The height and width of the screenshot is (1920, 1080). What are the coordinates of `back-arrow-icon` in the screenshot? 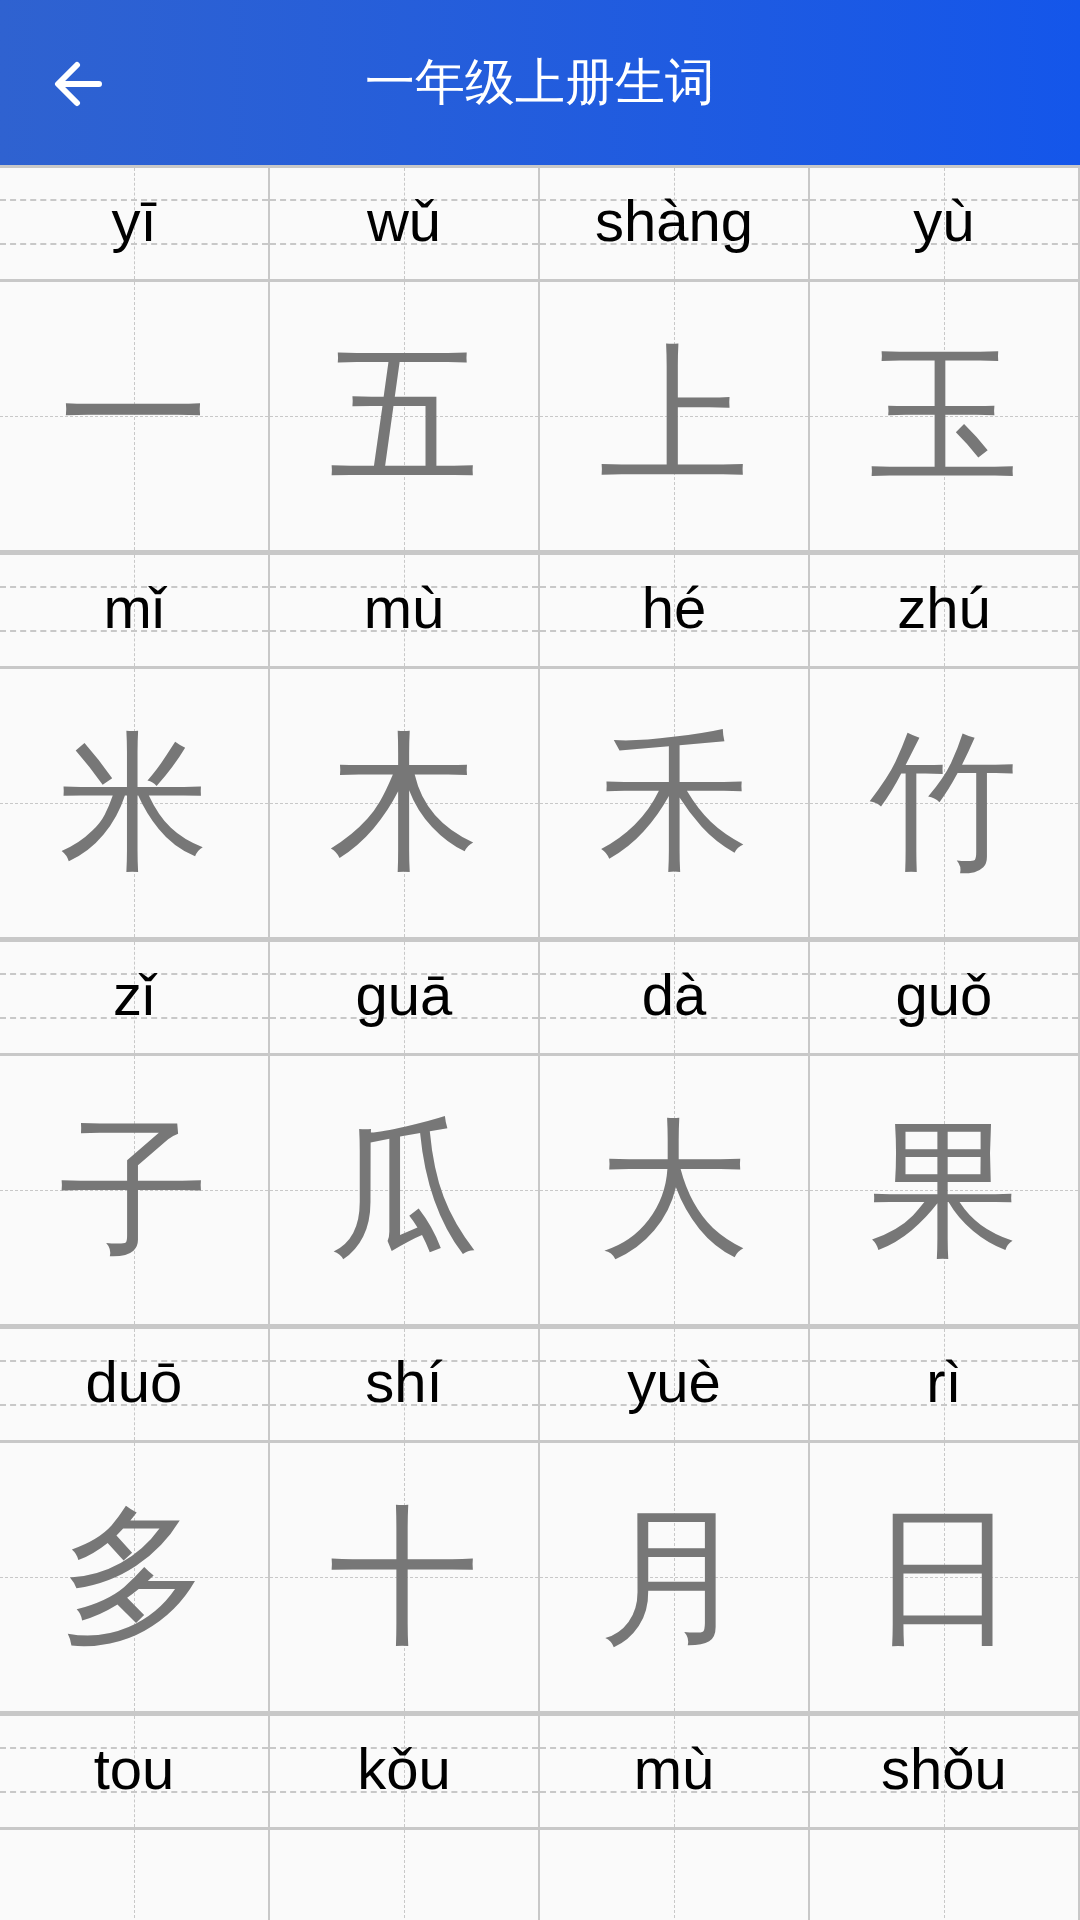 It's located at (78, 84).